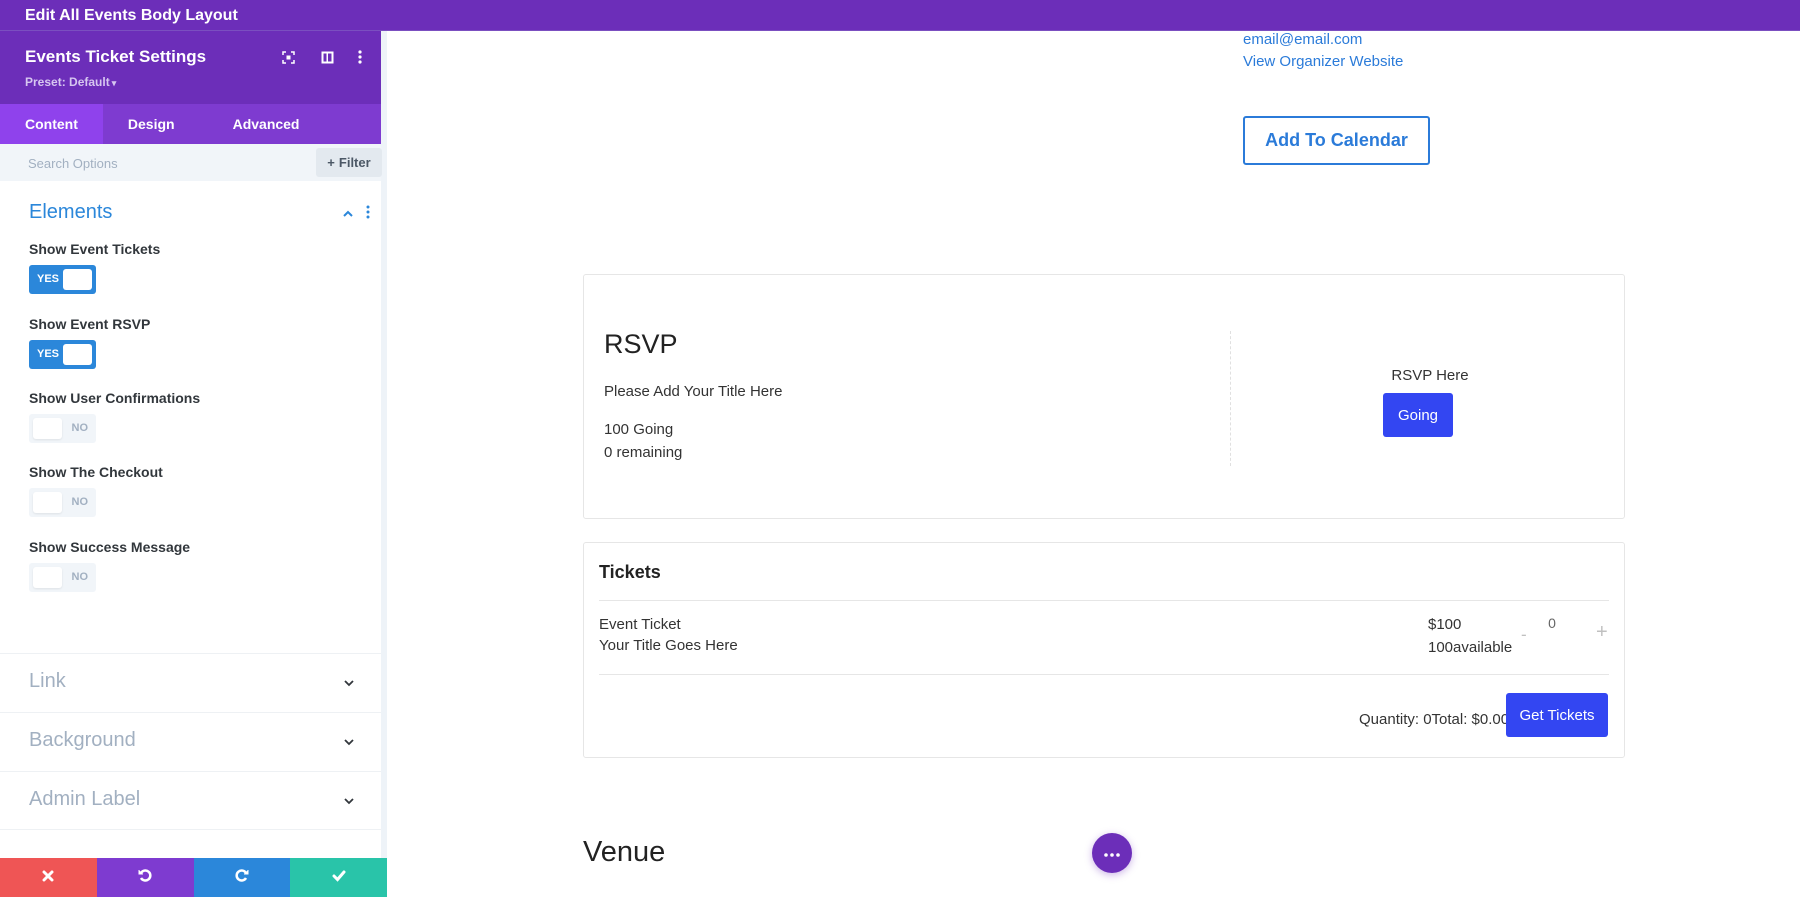 This screenshot has width=1800, height=897. I want to click on discard-button, so click(48, 877).